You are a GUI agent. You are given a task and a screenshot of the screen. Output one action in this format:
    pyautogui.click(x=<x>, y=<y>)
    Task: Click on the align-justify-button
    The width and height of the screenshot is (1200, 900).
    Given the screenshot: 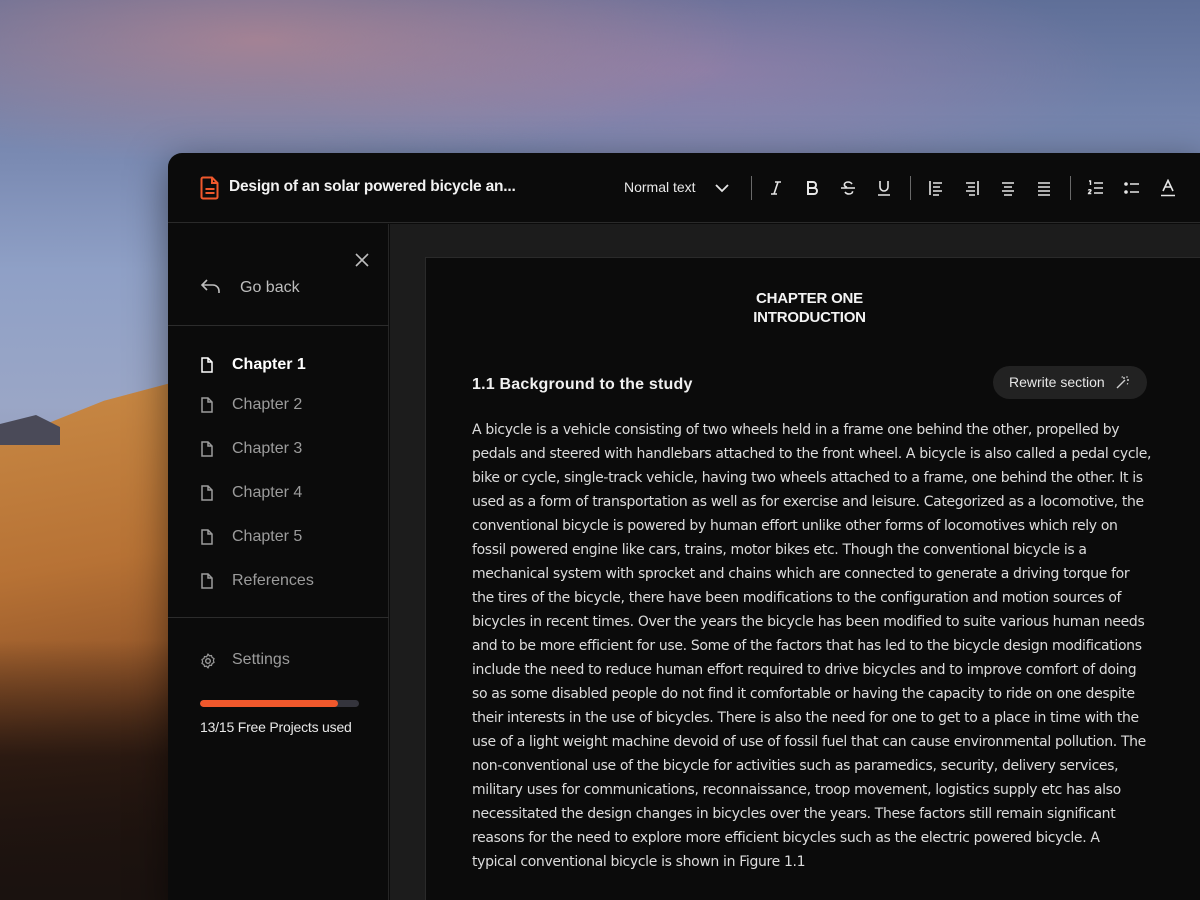 What is the action you would take?
    pyautogui.click(x=1044, y=188)
    